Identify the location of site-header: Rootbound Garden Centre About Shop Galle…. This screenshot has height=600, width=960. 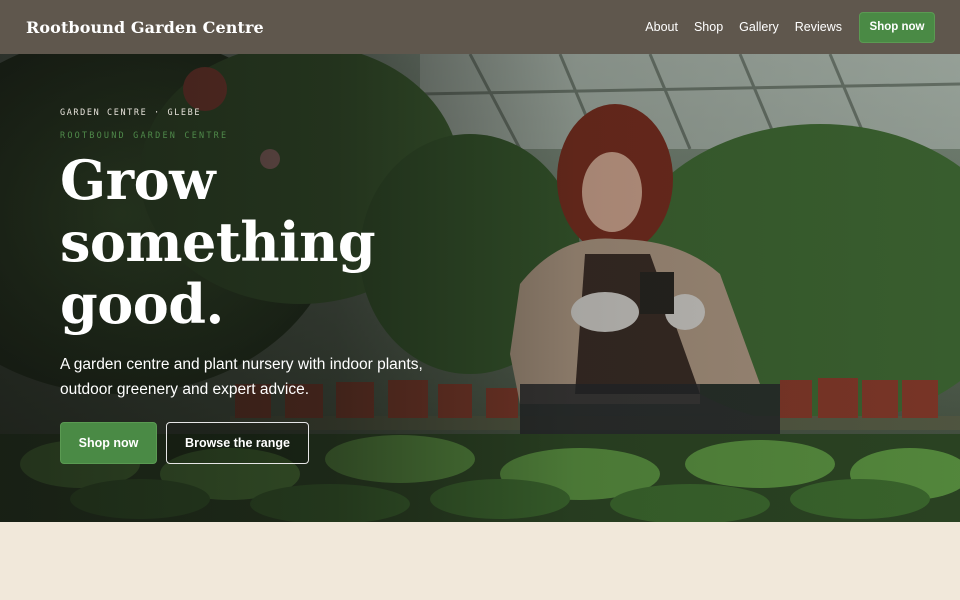
(480, 27).